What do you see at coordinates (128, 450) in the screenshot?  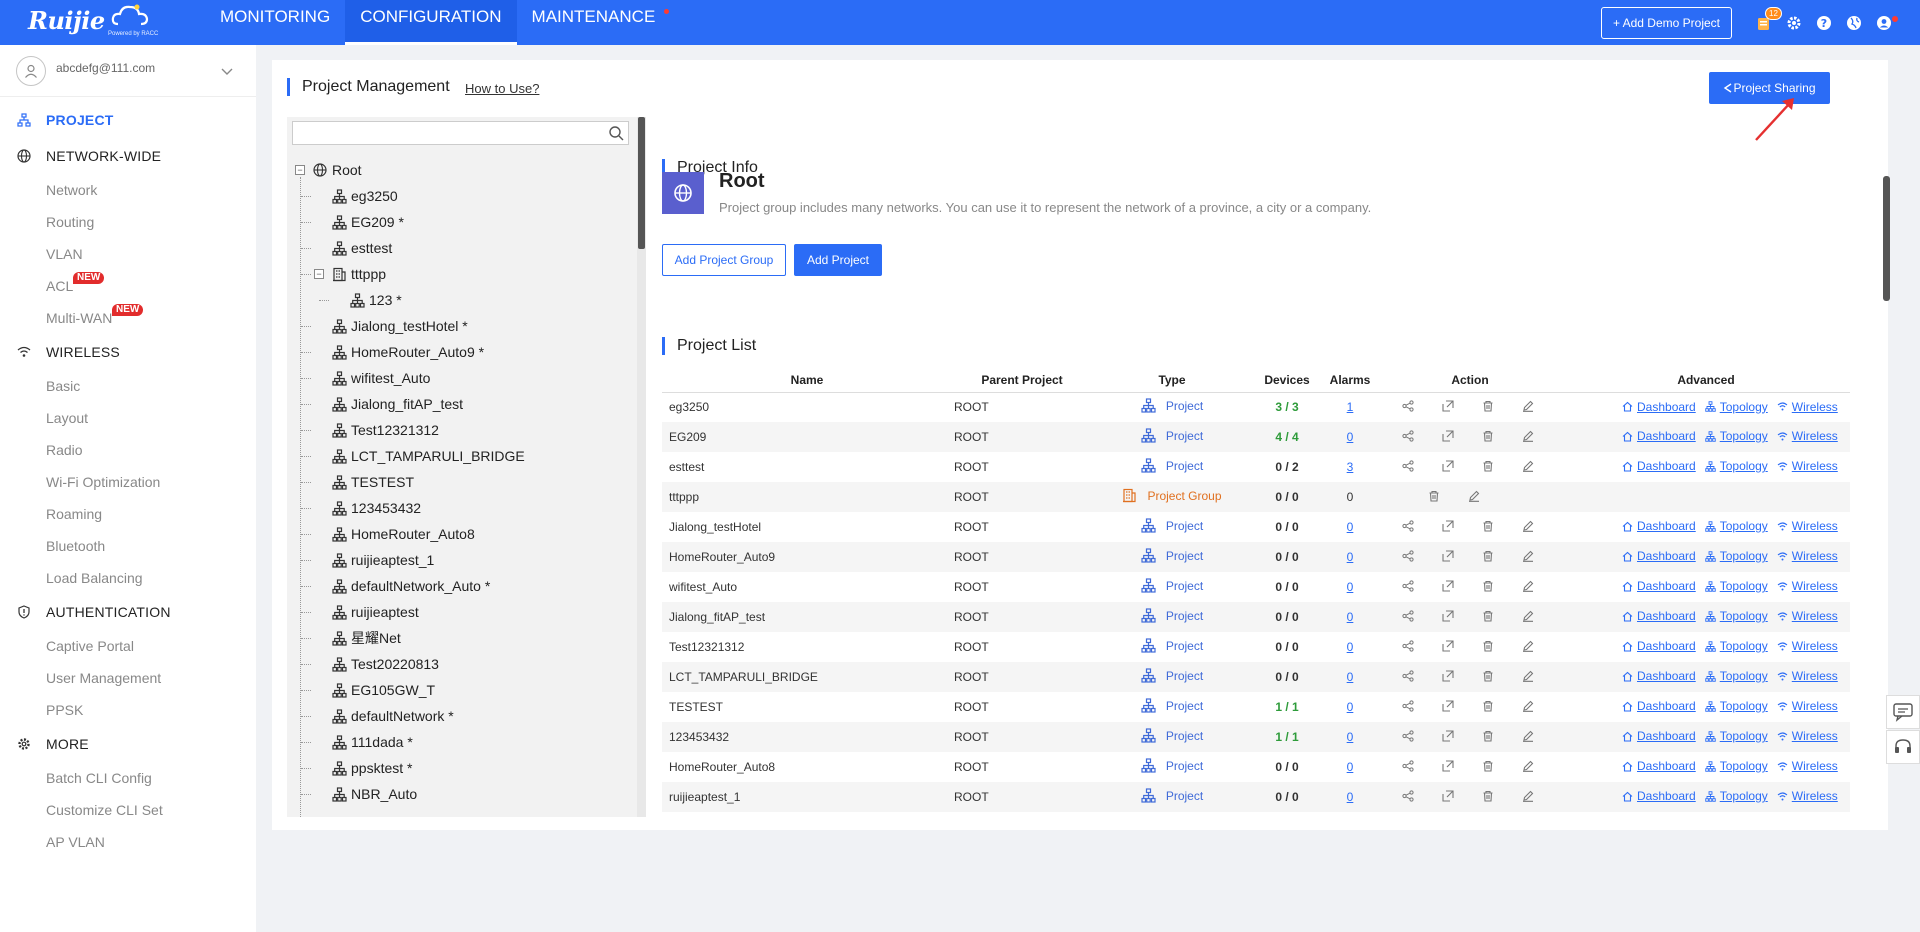 I see `sidebar-item-radio: Radio` at bounding box center [128, 450].